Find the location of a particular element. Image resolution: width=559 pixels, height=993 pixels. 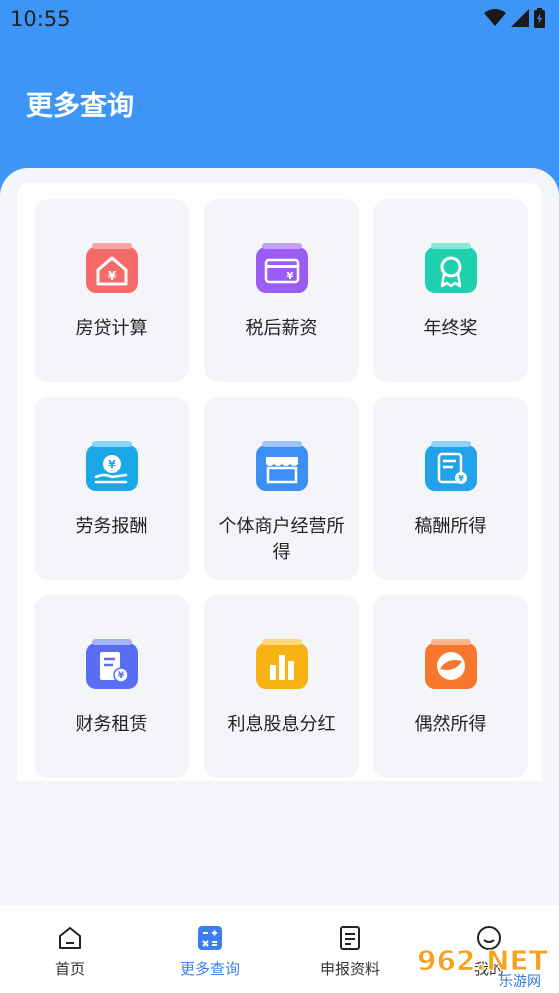

bar-chart-icon is located at coordinates (281, 664).